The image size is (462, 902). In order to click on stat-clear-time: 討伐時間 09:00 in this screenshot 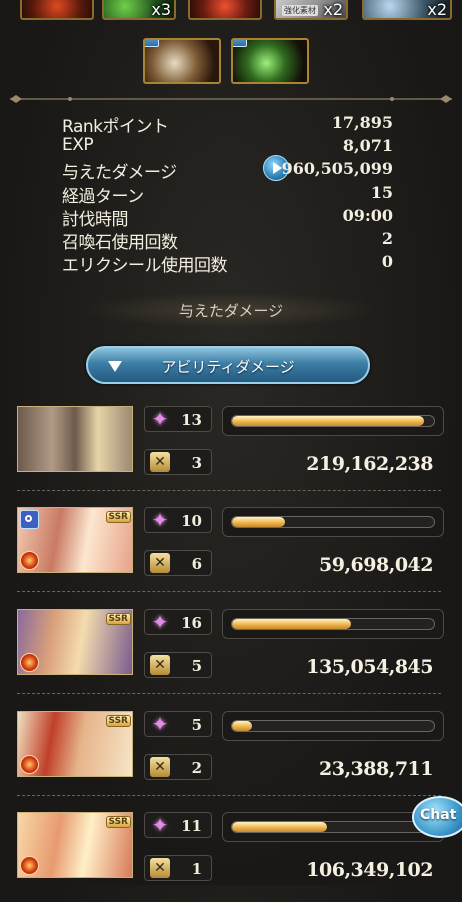, I will do `click(229, 217)`.